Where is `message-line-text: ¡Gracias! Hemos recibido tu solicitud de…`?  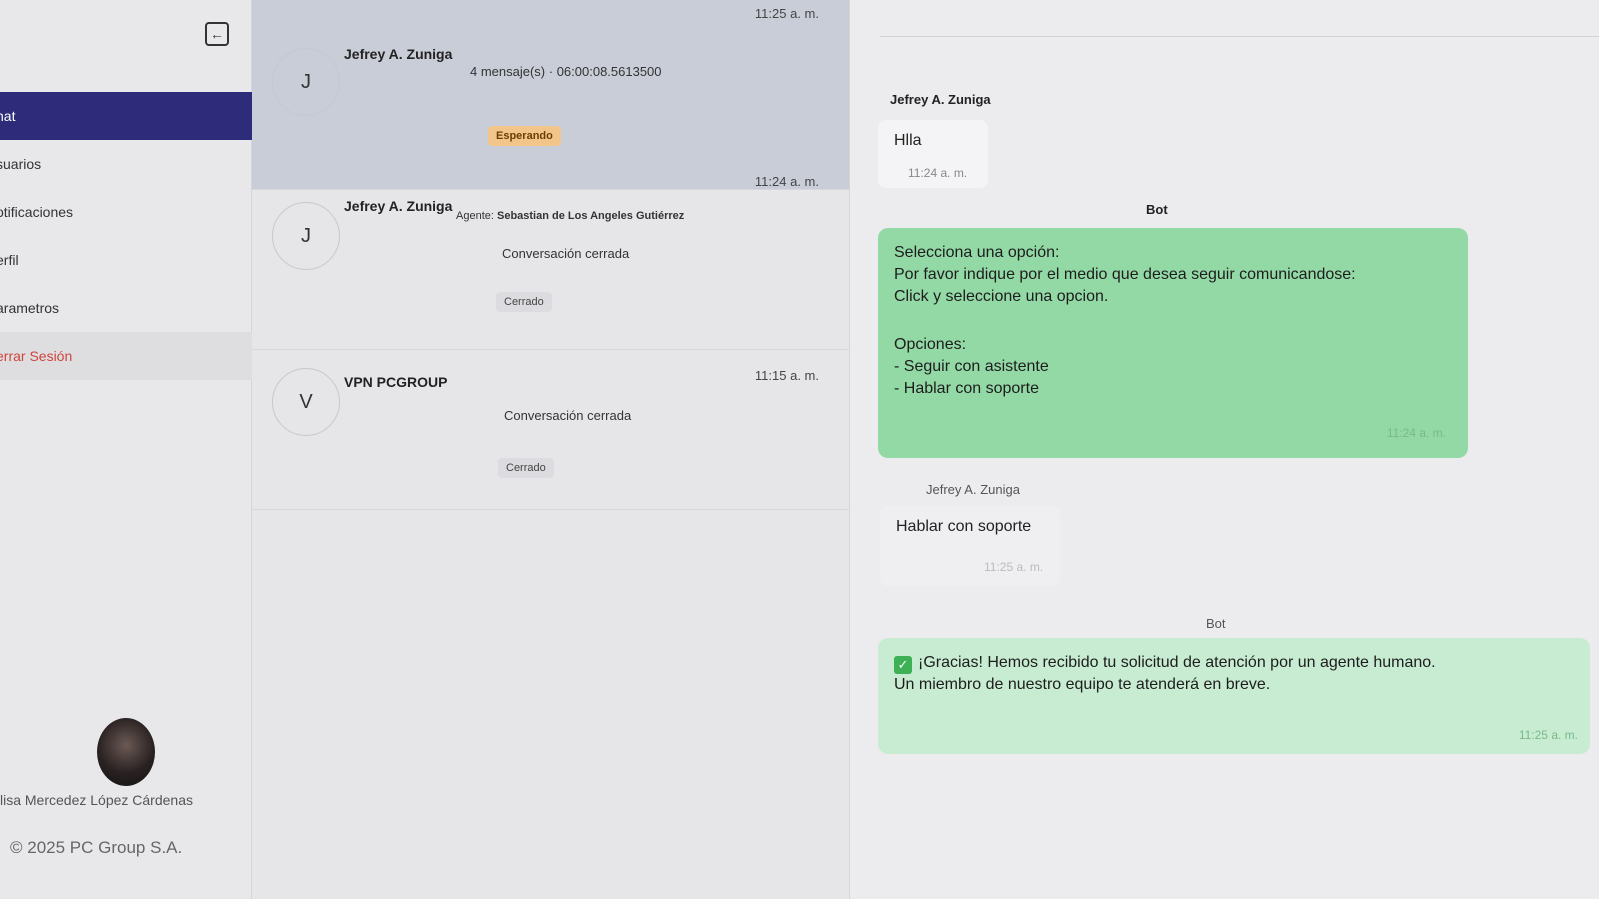 message-line-text: ¡Gracias! Hemos recibido tu solicitud de… is located at coordinates (1177, 662).